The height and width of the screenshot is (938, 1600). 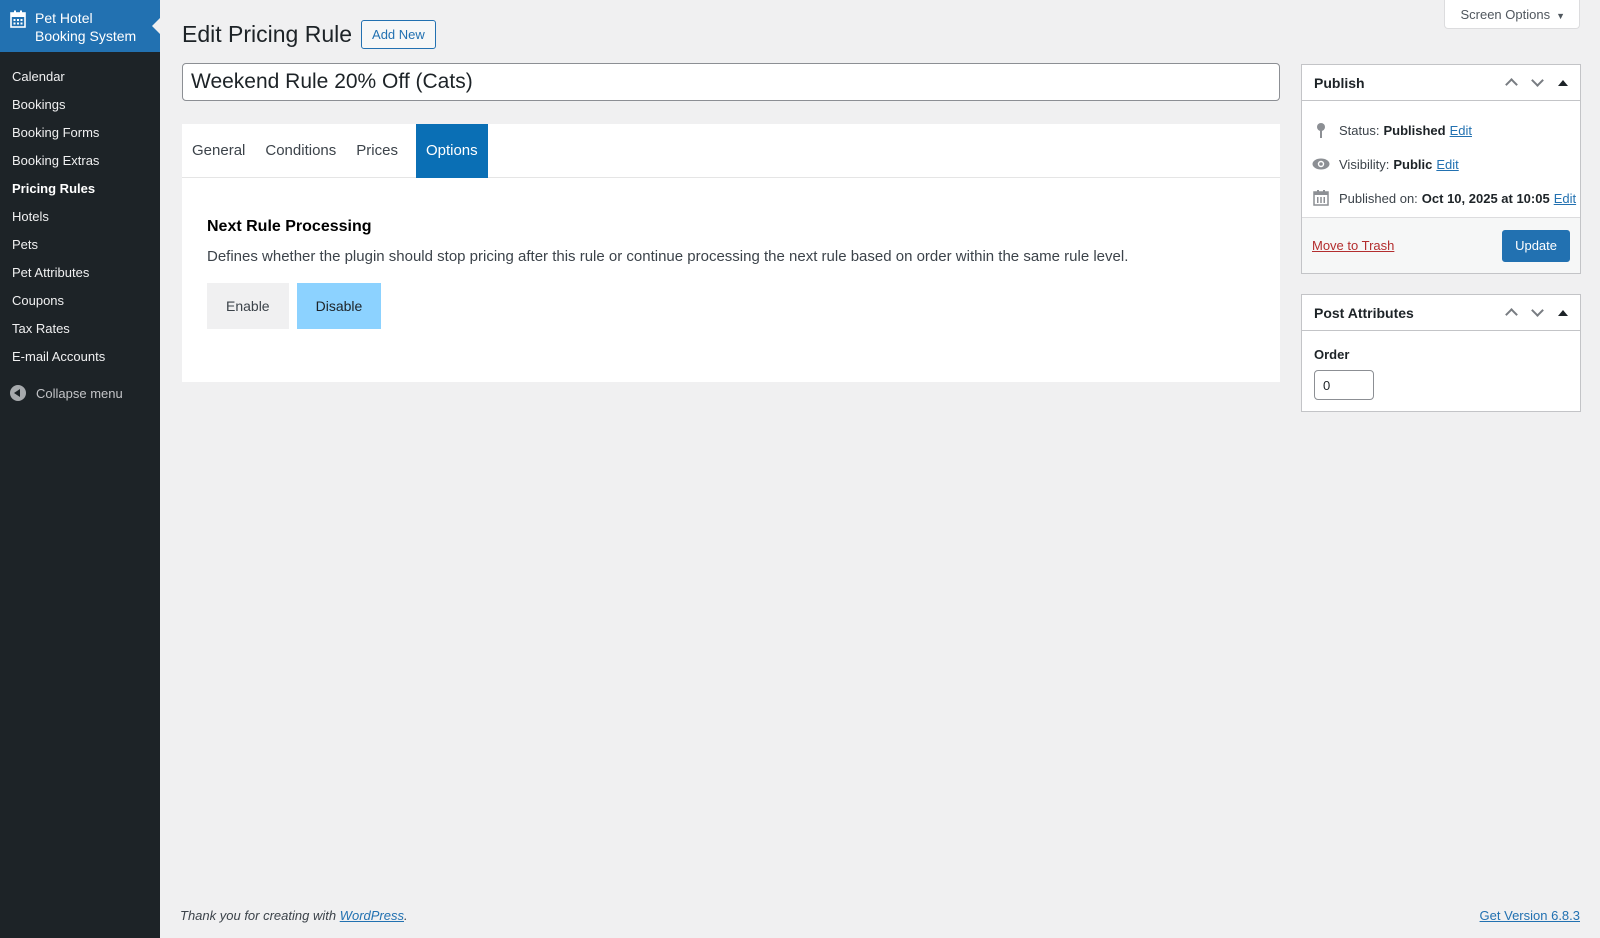 What do you see at coordinates (377, 151) in the screenshot?
I see `tab-prices: Prices` at bounding box center [377, 151].